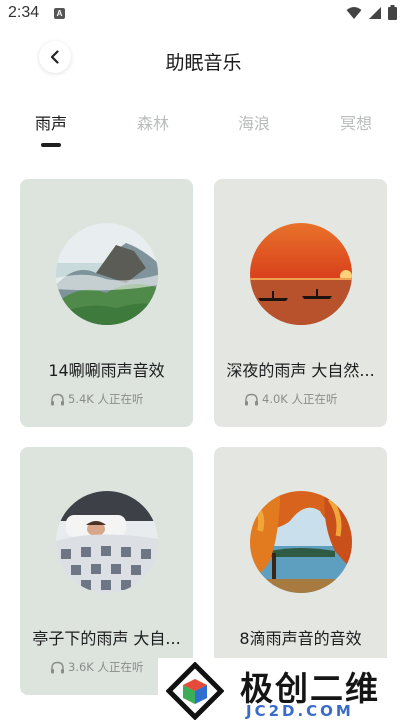 This screenshot has width=407, height=723. Describe the element at coordinates (51, 122) in the screenshot. I see `tab-rain: 雨声` at that location.